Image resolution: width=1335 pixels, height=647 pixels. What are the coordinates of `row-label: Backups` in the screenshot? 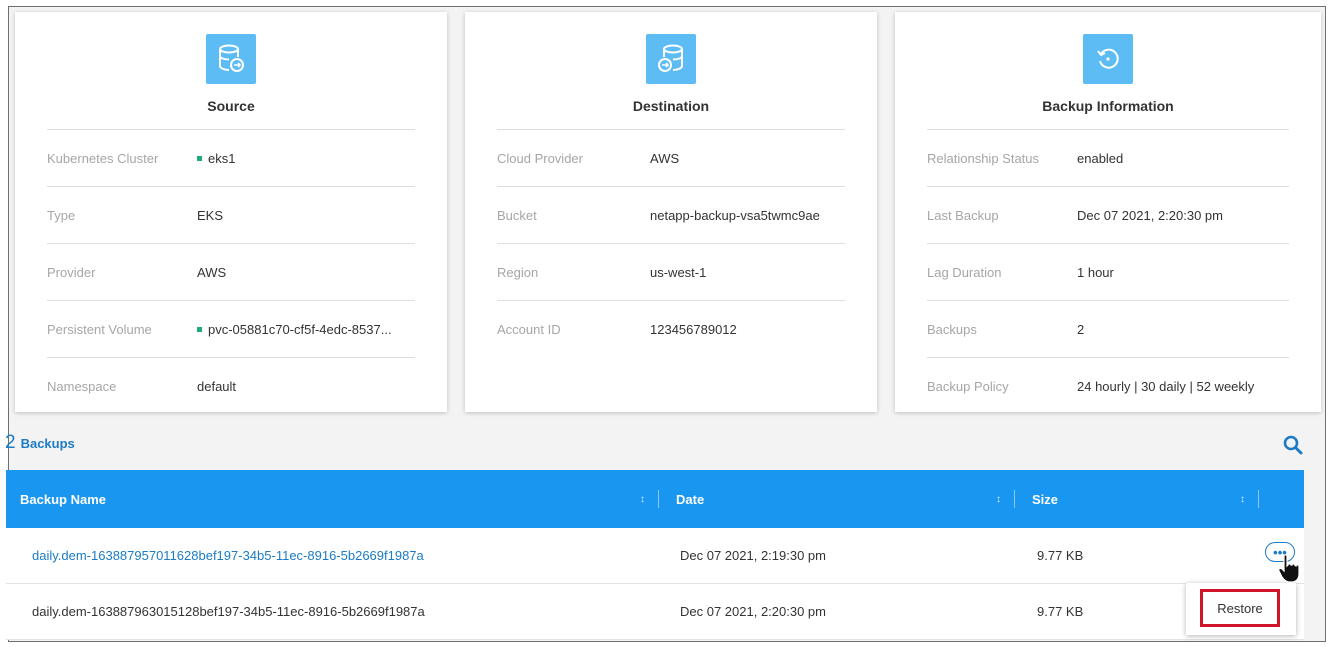 It's located at (952, 329).